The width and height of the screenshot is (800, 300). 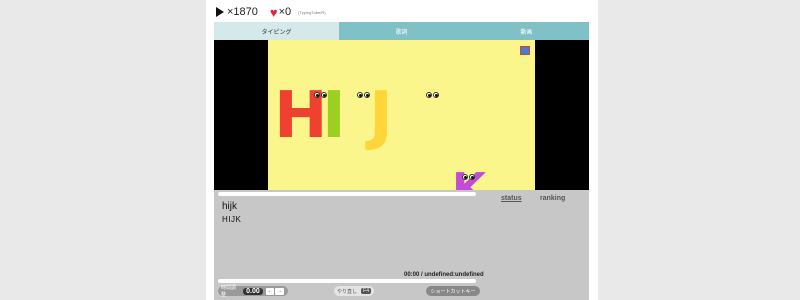 What do you see at coordinates (276, 31) in the screenshot?
I see `tab-typing: タイピング` at bounding box center [276, 31].